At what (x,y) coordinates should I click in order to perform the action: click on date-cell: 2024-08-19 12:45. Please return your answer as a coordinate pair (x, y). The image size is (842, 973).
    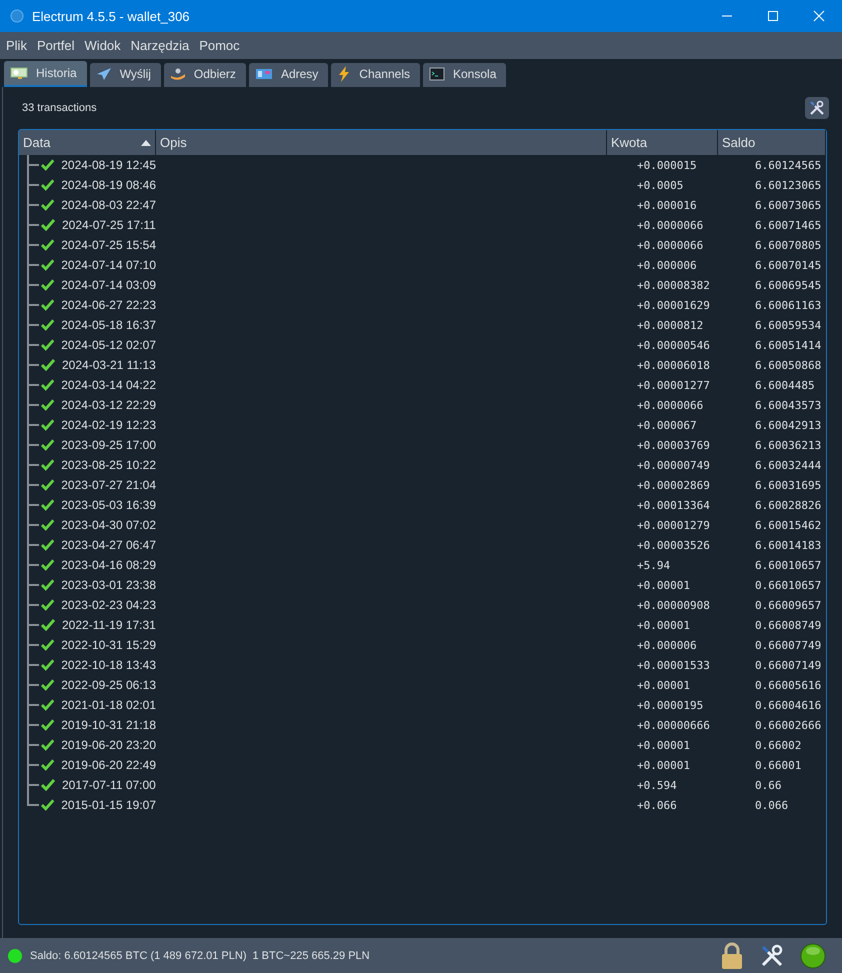
    Looking at the image, I should click on (108, 165).